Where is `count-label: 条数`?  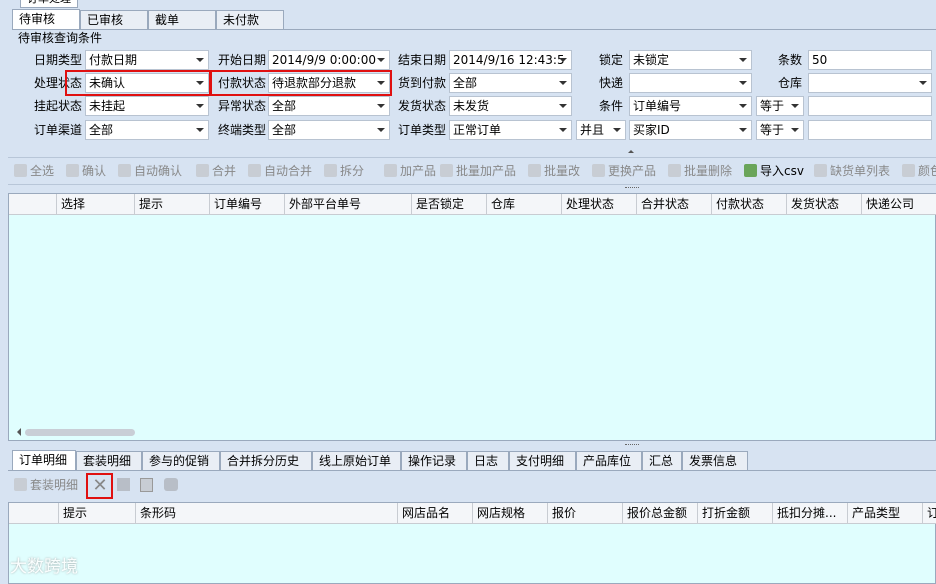
count-label: 条数 is located at coordinates (789, 60).